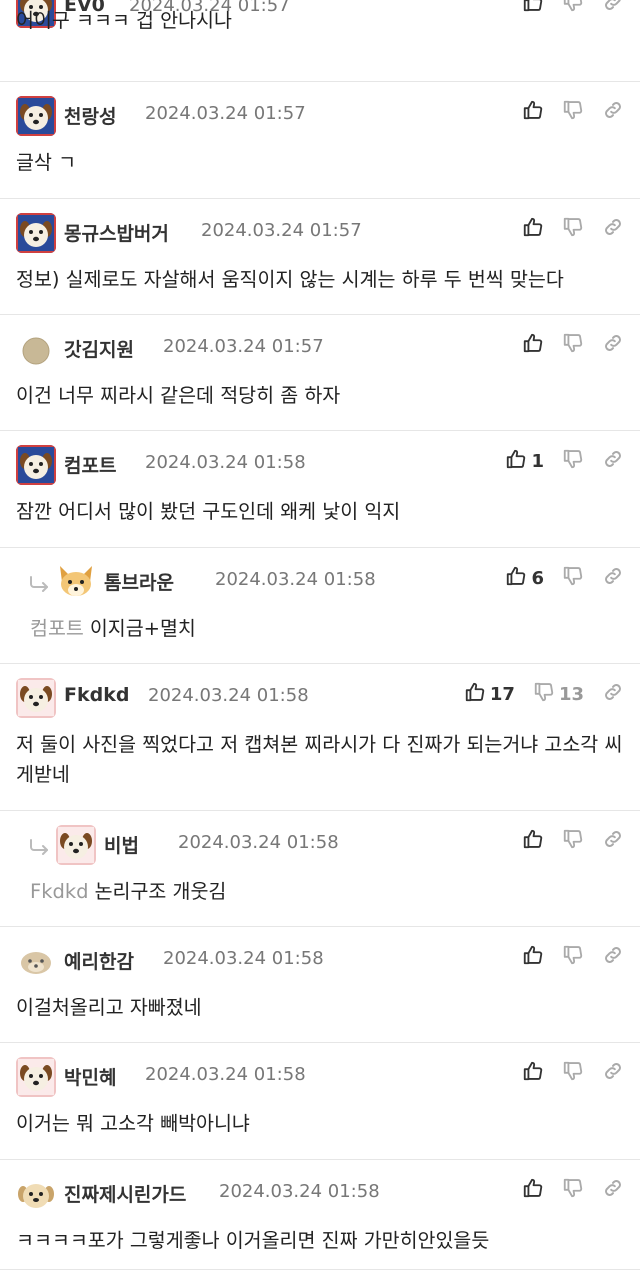 The height and width of the screenshot is (1270, 640). What do you see at coordinates (125, 1193) in the screenshot?
I see `nickname: 진짜제시린가드` at bounding box center [125, 1193].